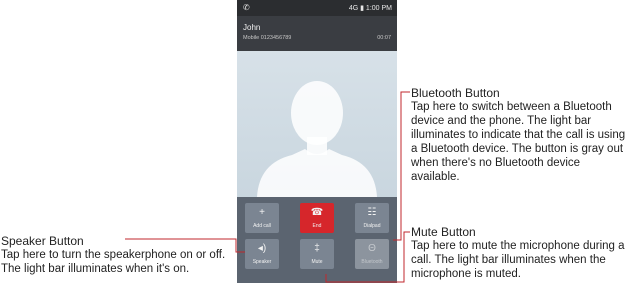 This screenshot has width=630, height=302. I want to click on bluetooth-callout-title: Bluetooth Button, so click(455, 93).